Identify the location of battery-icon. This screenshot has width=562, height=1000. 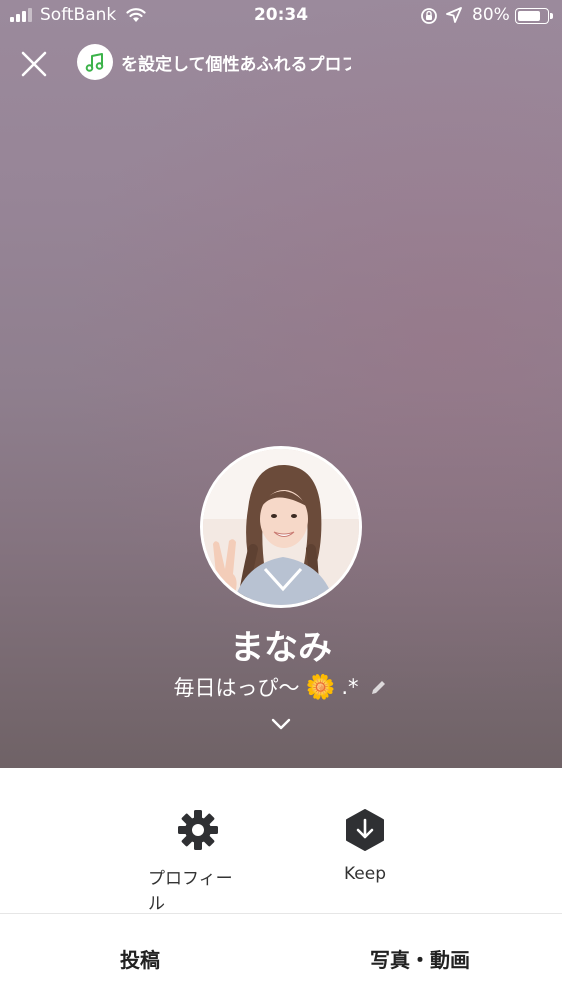
(534, 16).